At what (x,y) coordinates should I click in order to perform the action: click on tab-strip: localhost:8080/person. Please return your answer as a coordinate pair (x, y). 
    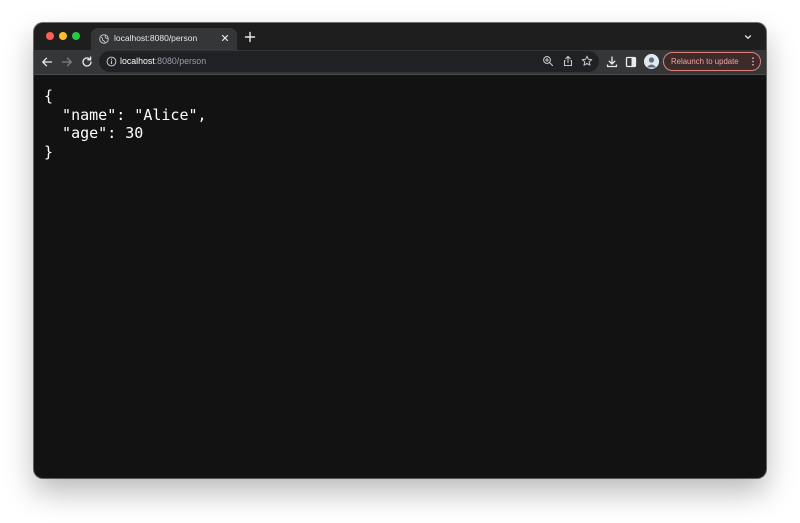
    Looking at the image, I should click on (400, 36).